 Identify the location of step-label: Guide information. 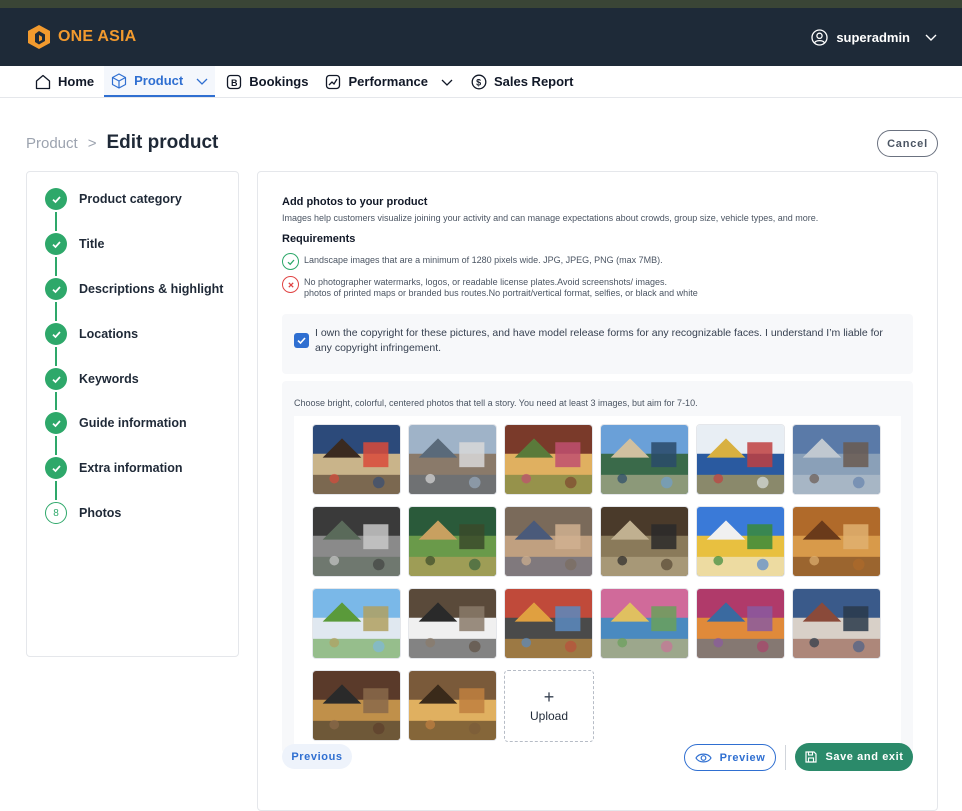
(133, 423).